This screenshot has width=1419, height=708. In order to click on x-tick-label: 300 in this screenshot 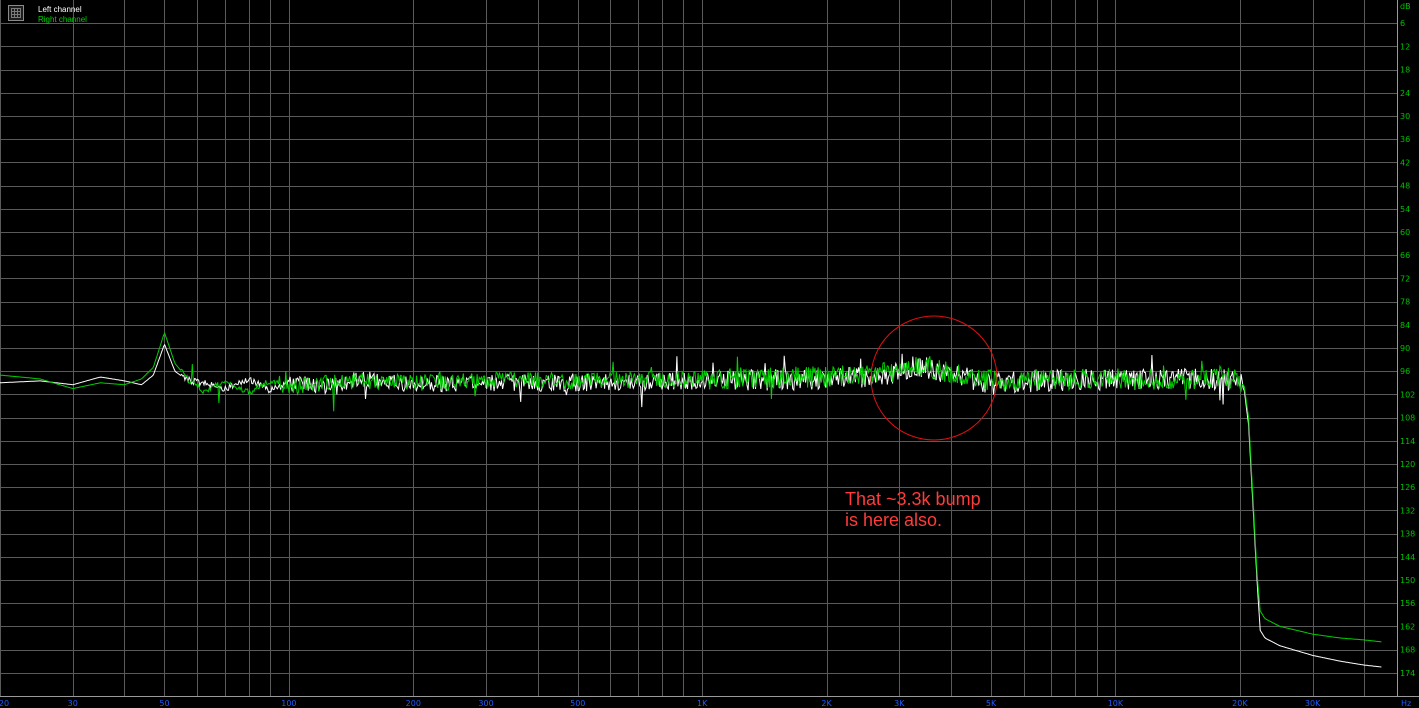, I will do `click(485, 703)`.